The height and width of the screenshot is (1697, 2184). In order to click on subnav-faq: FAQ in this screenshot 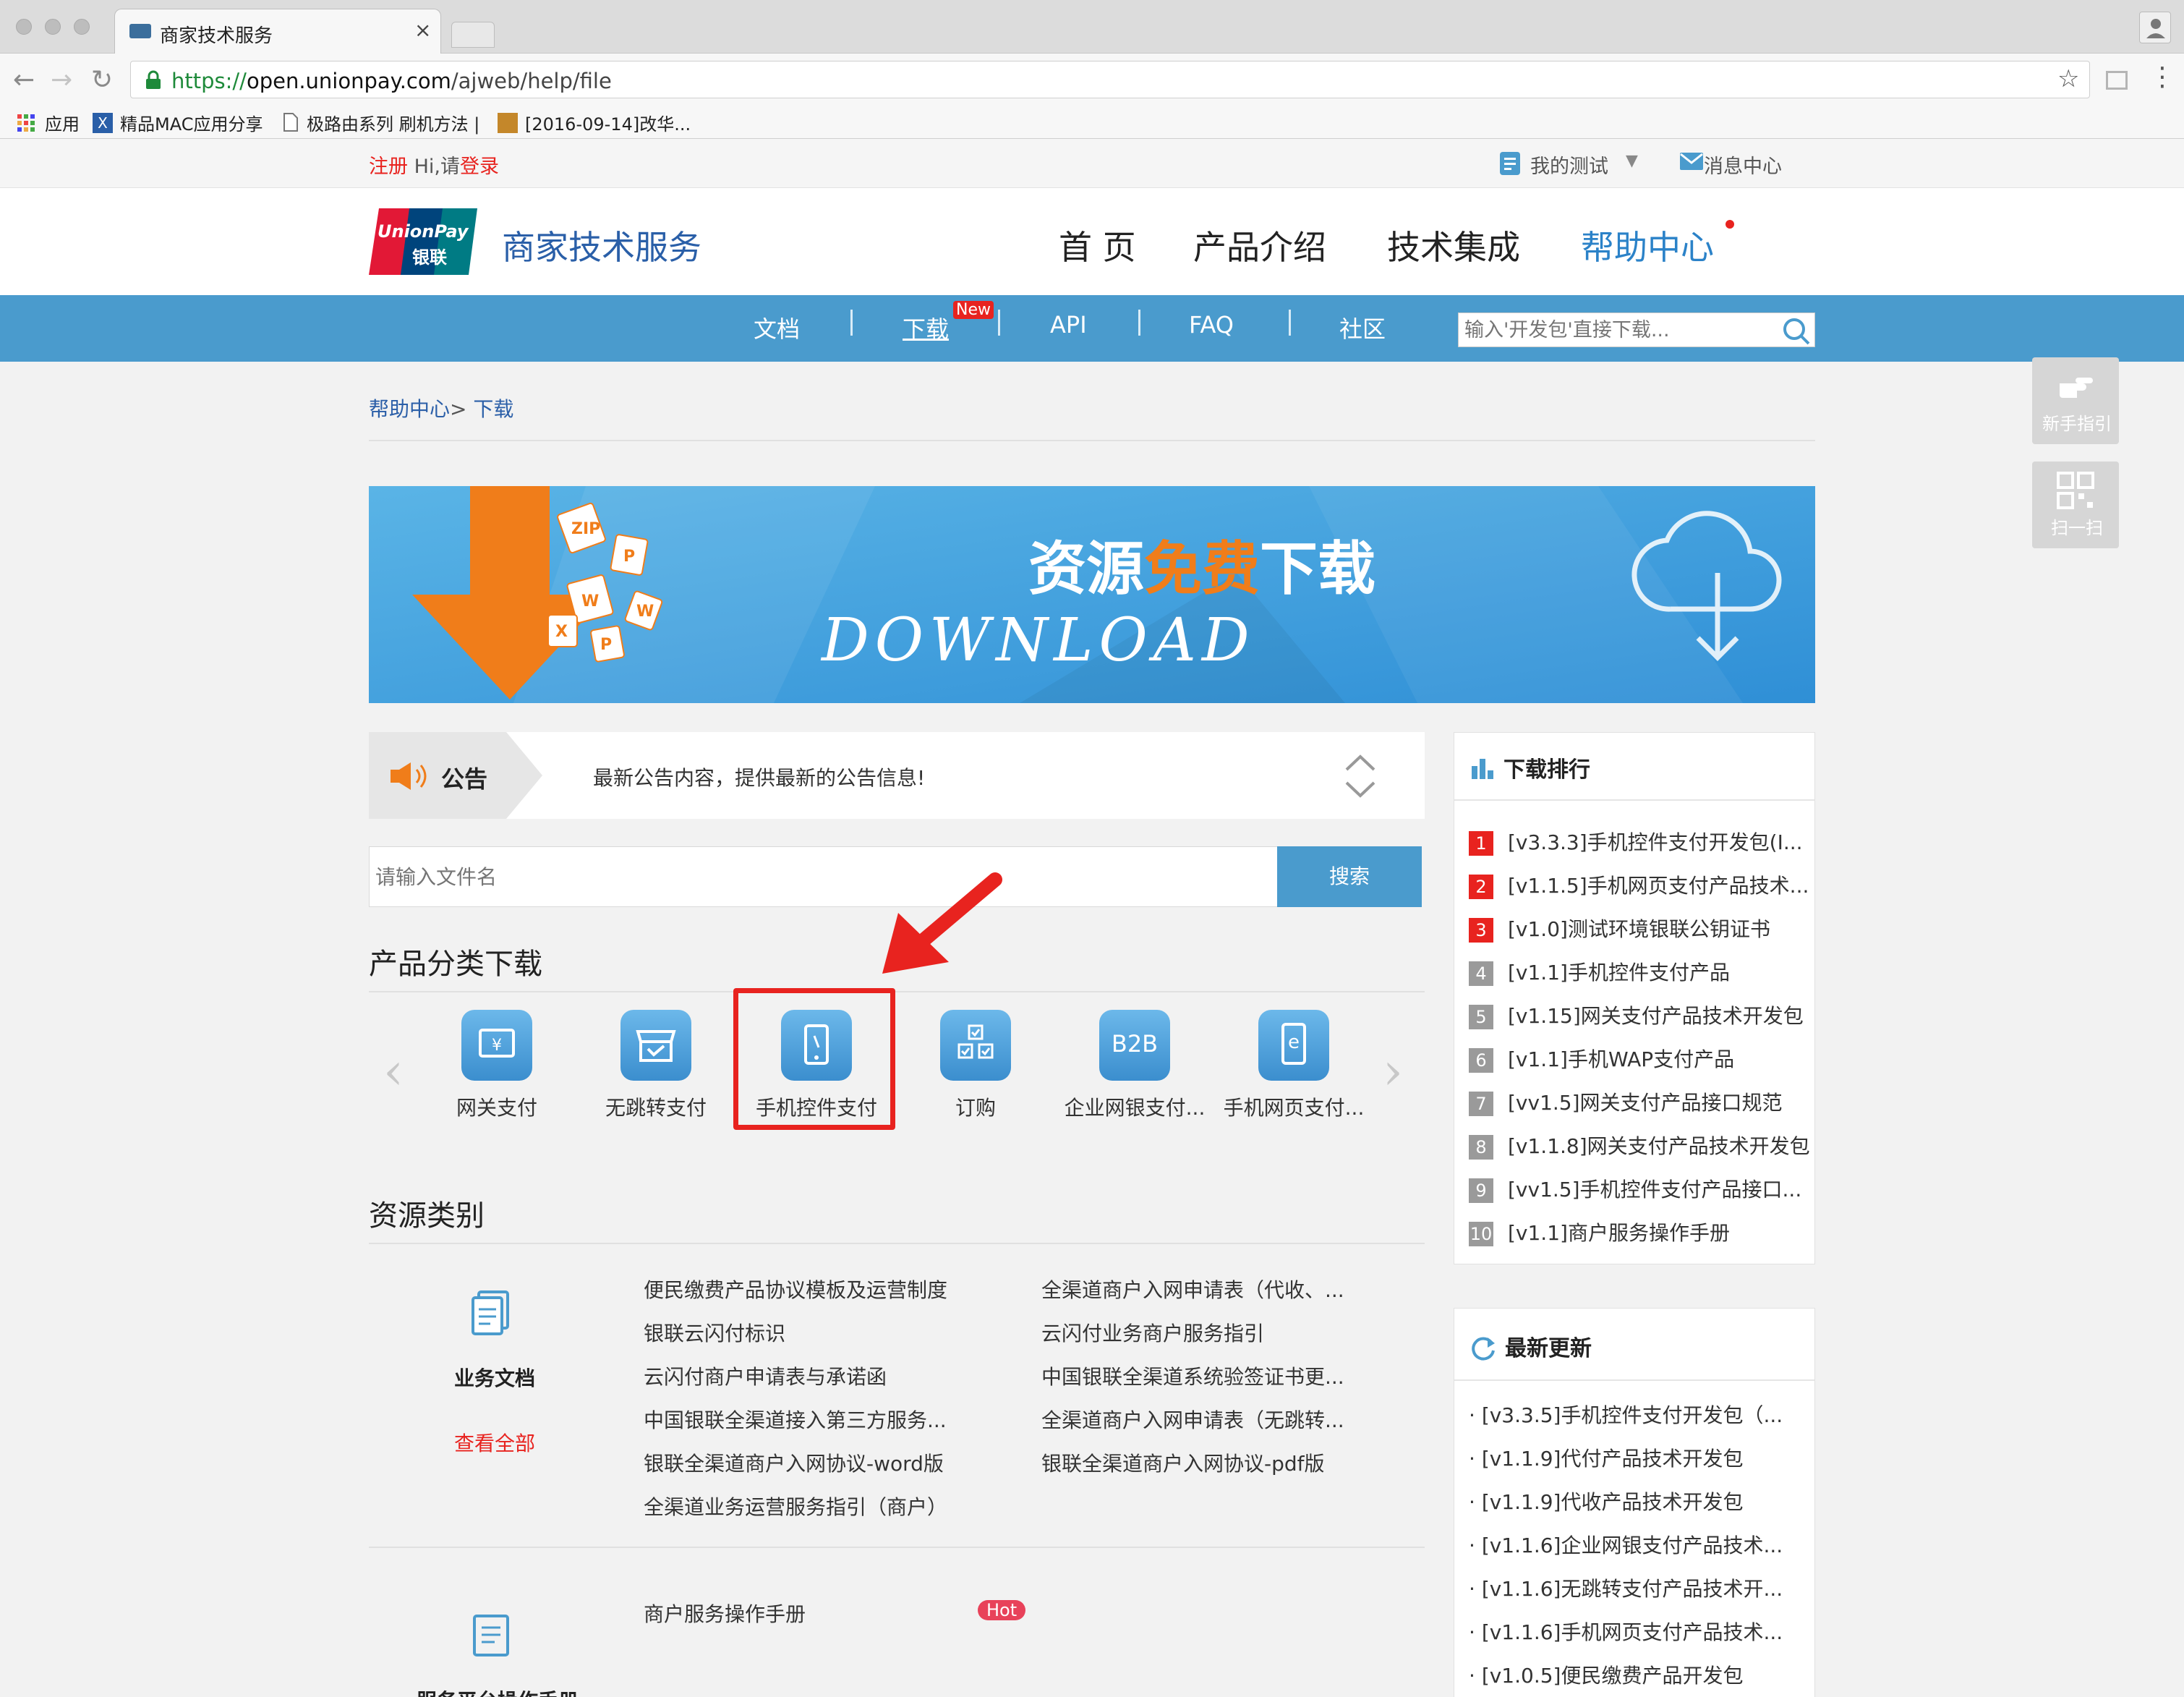, I will do `click(1211, 325)`.